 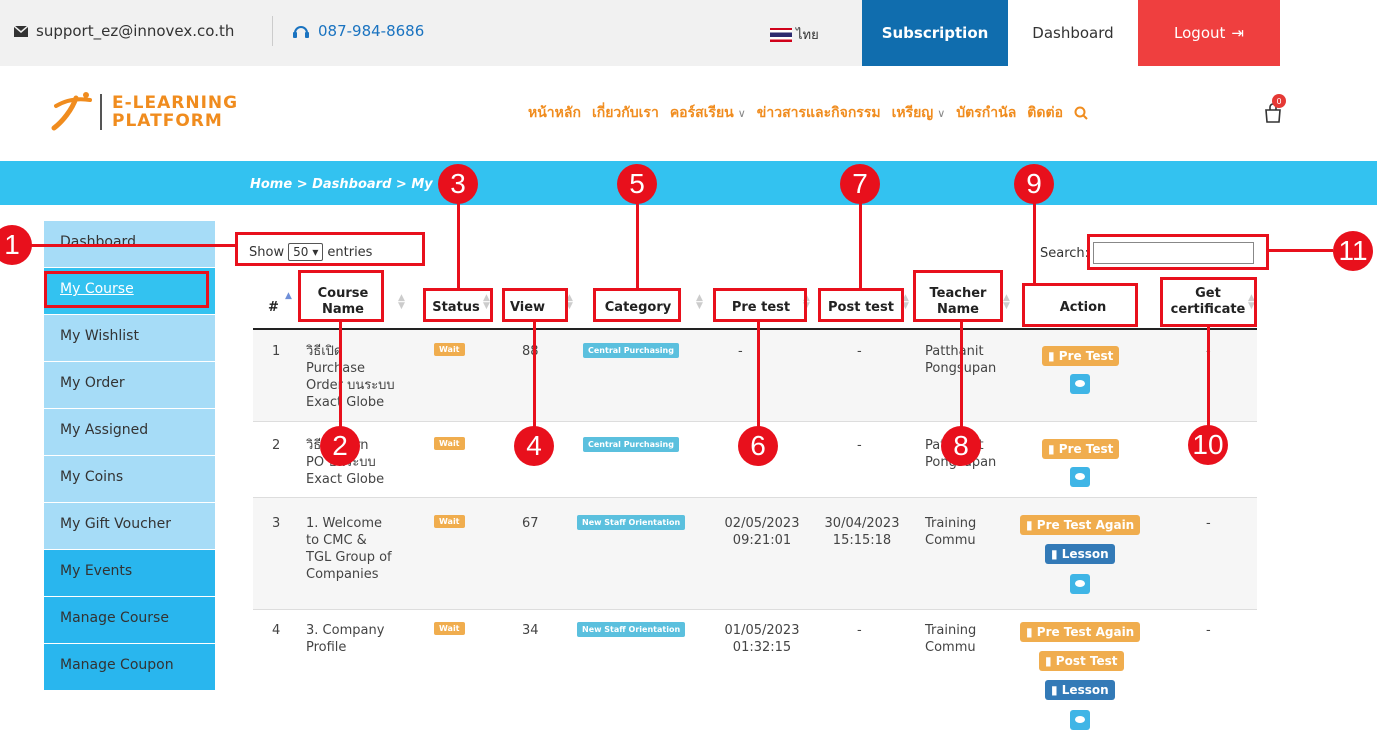 I want to click on nav-home: หน้าหลัก, so click(x=554, y=113).